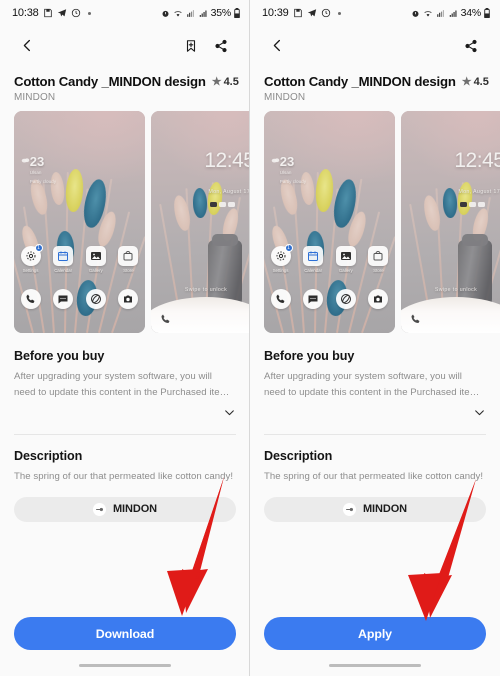 This screenshot has height=676, width=500. Describe the element at coordinates (99, 509) in the screenshot. I see `link-icon` at that location.